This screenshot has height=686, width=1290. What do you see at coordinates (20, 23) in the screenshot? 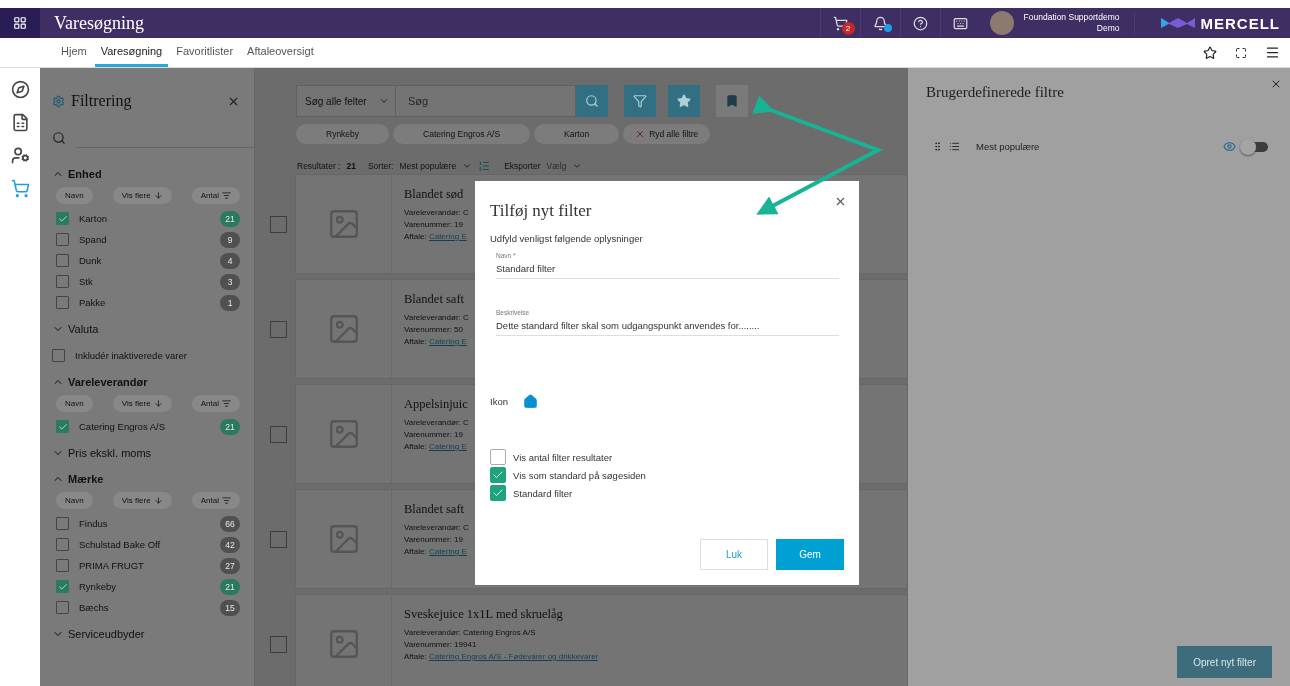
I see `apps-button` at bounding box center [20, 23].